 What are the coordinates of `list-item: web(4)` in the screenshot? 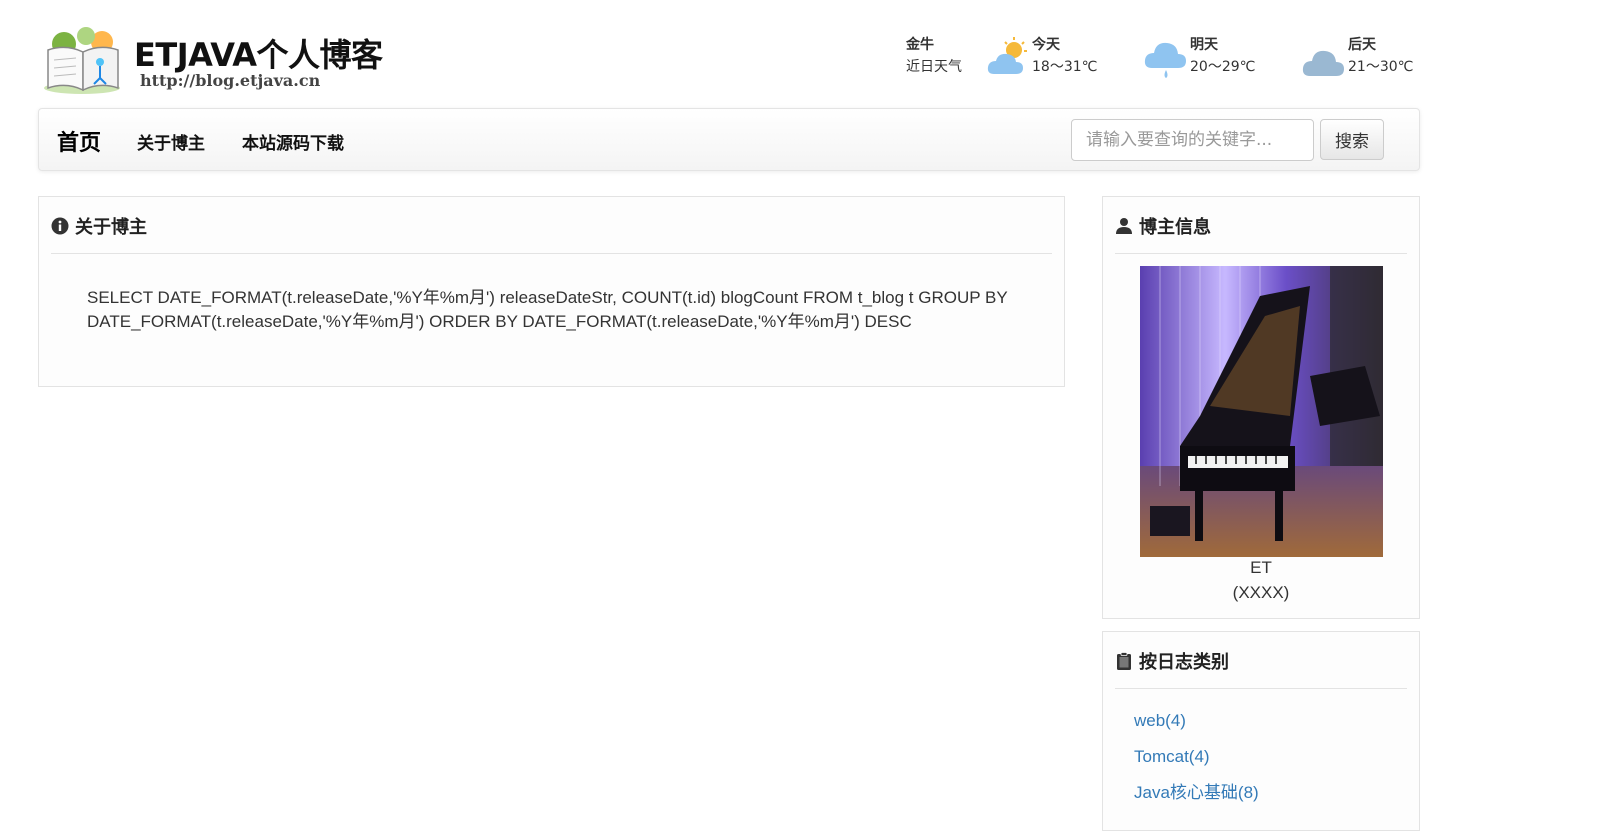 It's located at (1276, 721).